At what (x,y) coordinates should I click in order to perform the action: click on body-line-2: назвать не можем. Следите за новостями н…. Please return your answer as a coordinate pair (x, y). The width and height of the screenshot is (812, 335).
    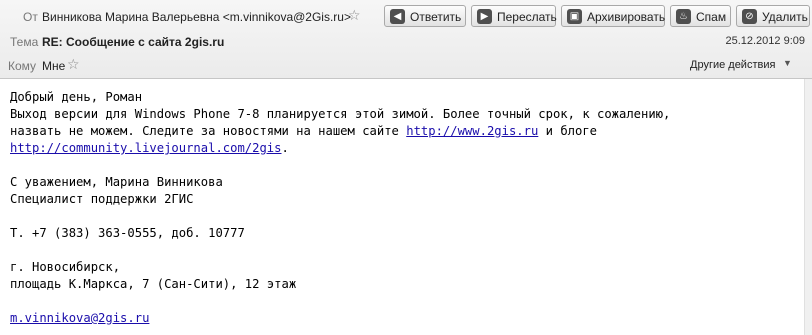
    Looking at the image, I should click on (405, 131).